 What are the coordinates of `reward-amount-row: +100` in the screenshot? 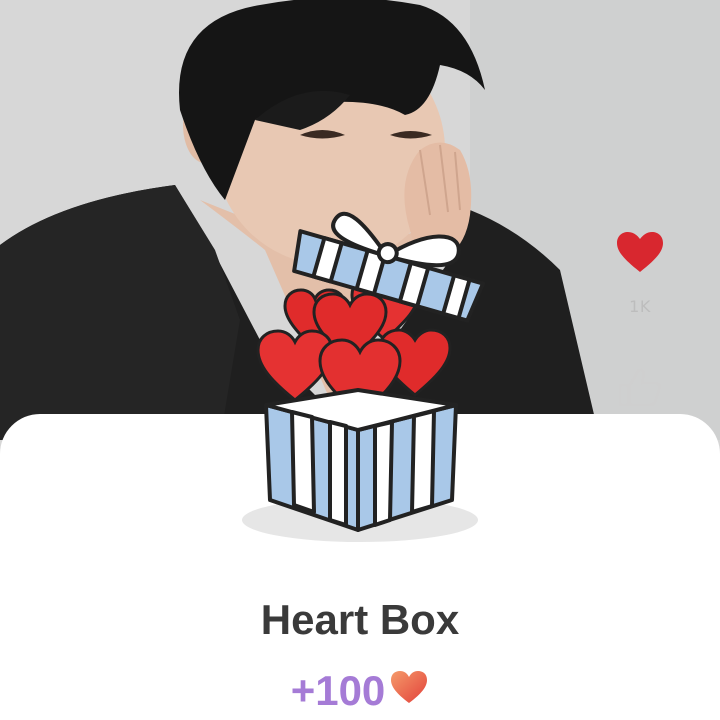 It's located at (360, 689).